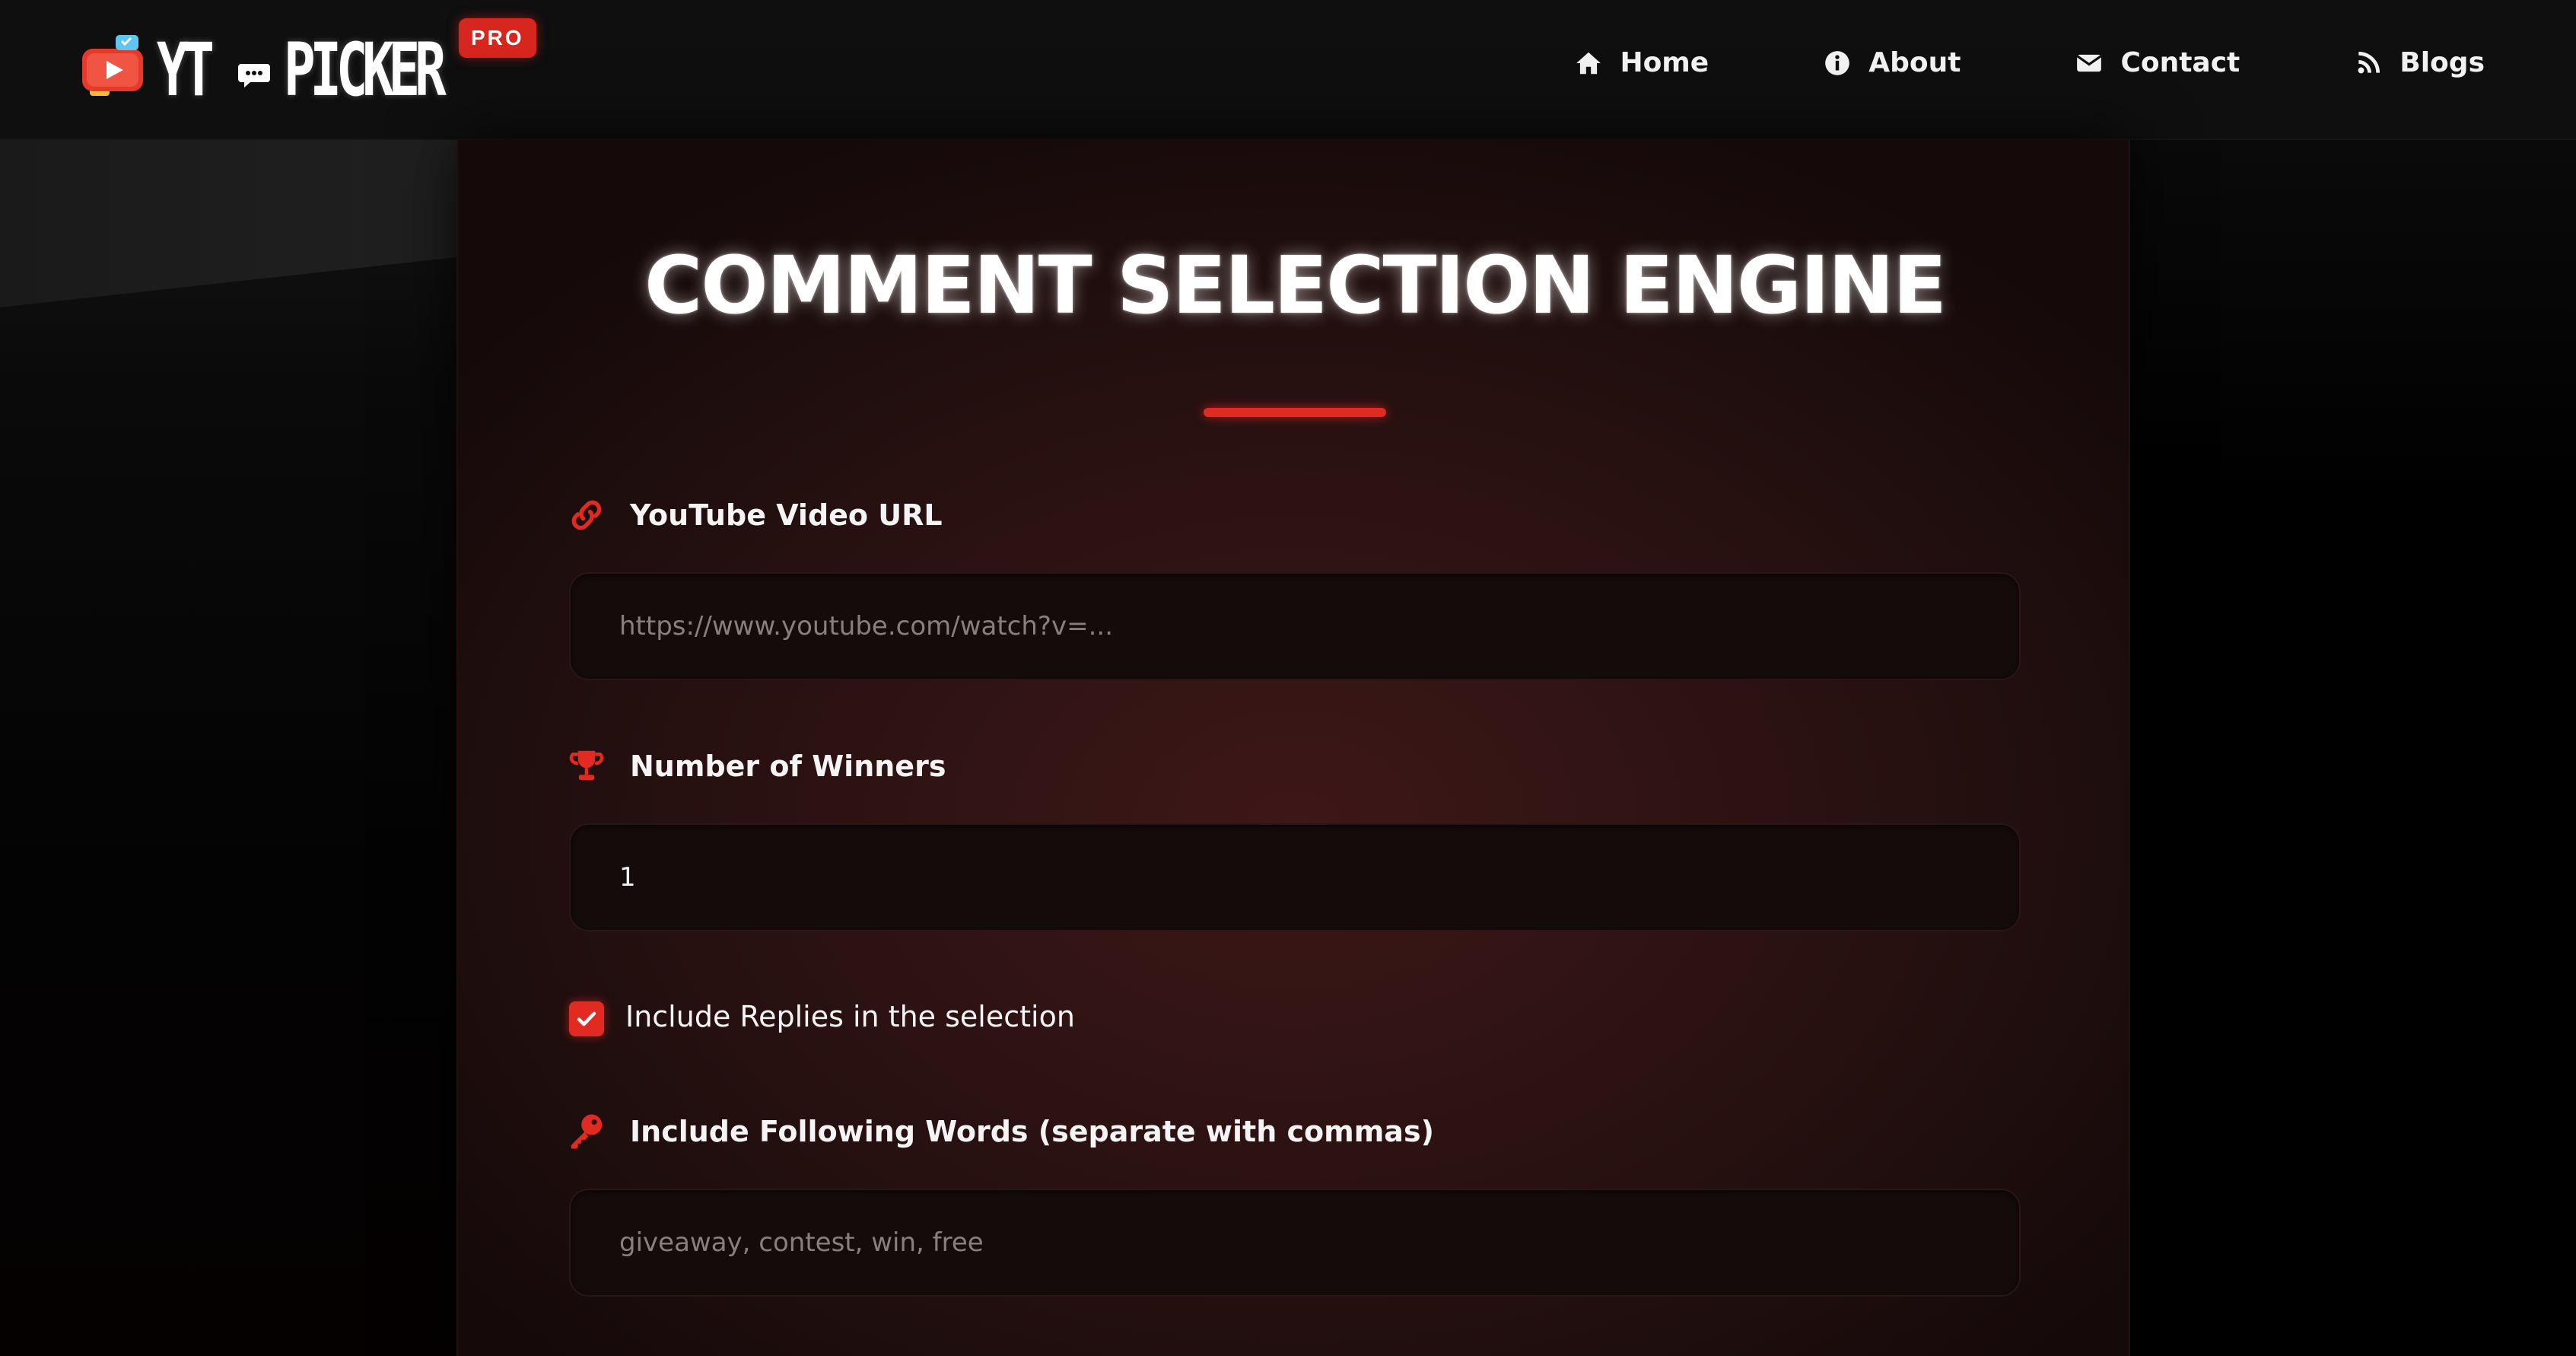  I want to click on checkmark-icon, so click(586, 1019).